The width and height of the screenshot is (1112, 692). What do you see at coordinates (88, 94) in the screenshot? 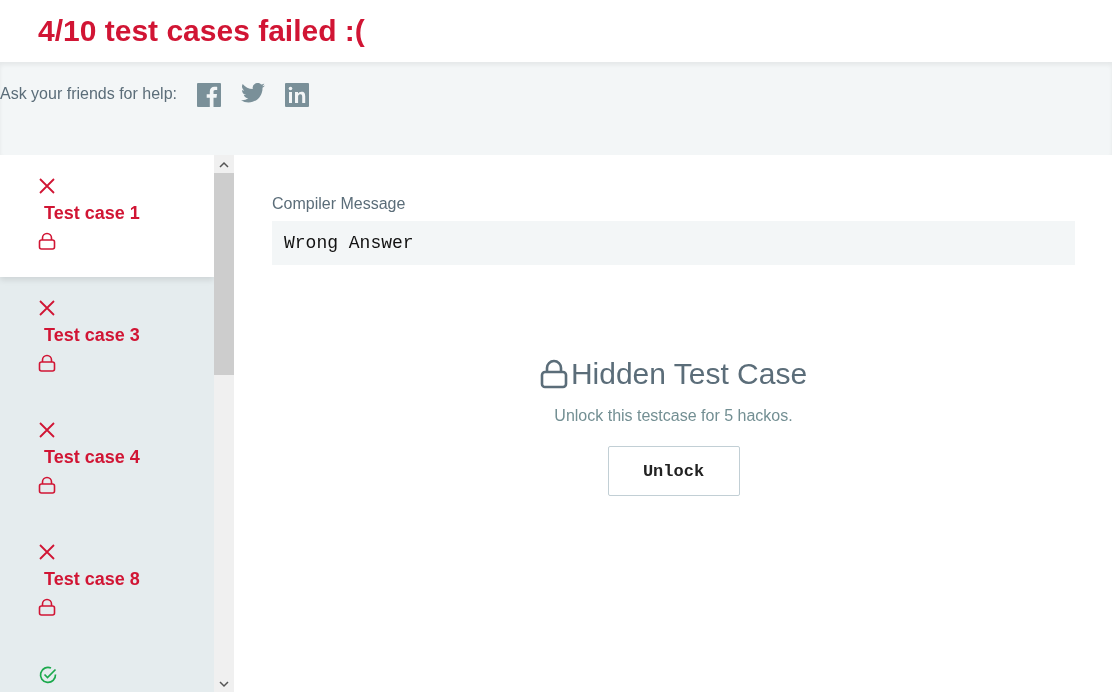
I see `share-label: Ask your friends for help:` at bounding box center [88, 94].